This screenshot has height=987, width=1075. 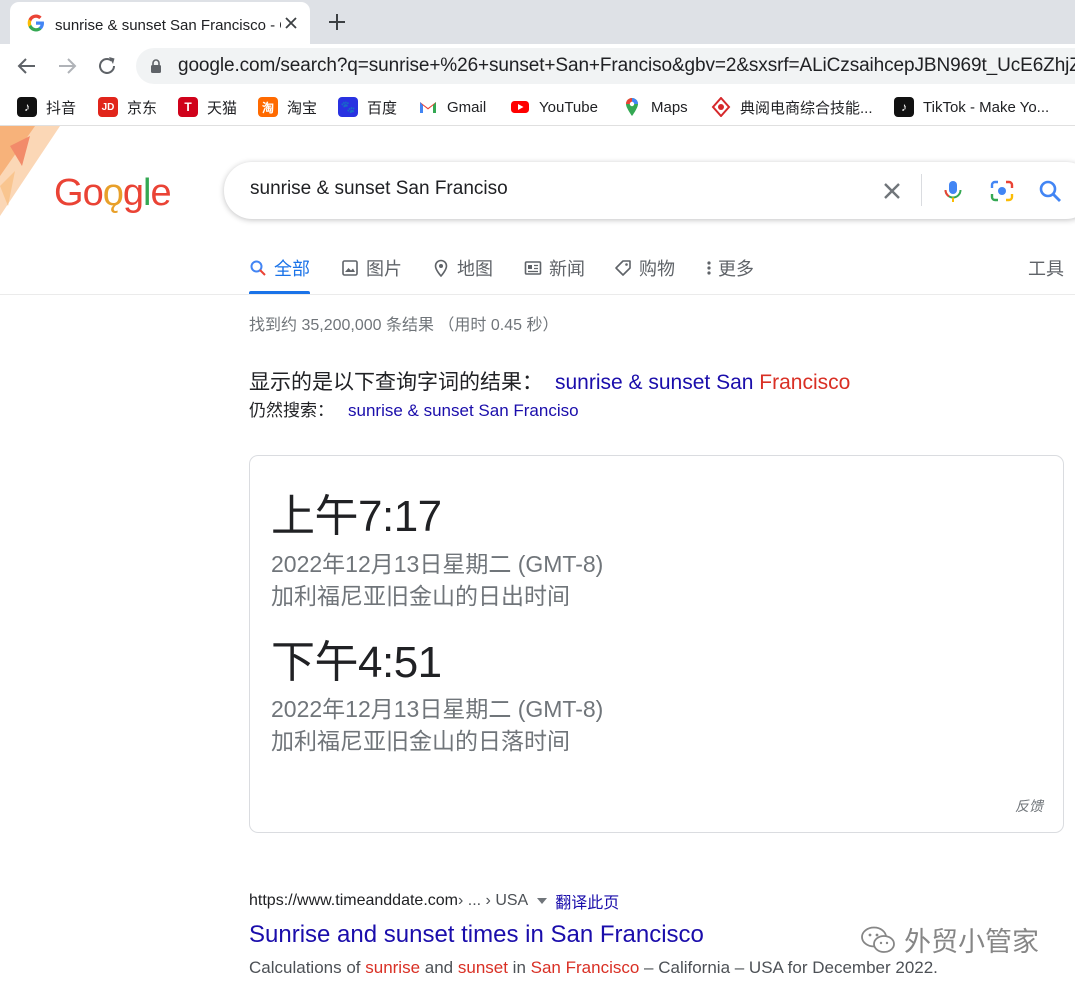 I want to click on corrected-query-link: sunrise & sunset San Francisco, so click(x=702, y=382).